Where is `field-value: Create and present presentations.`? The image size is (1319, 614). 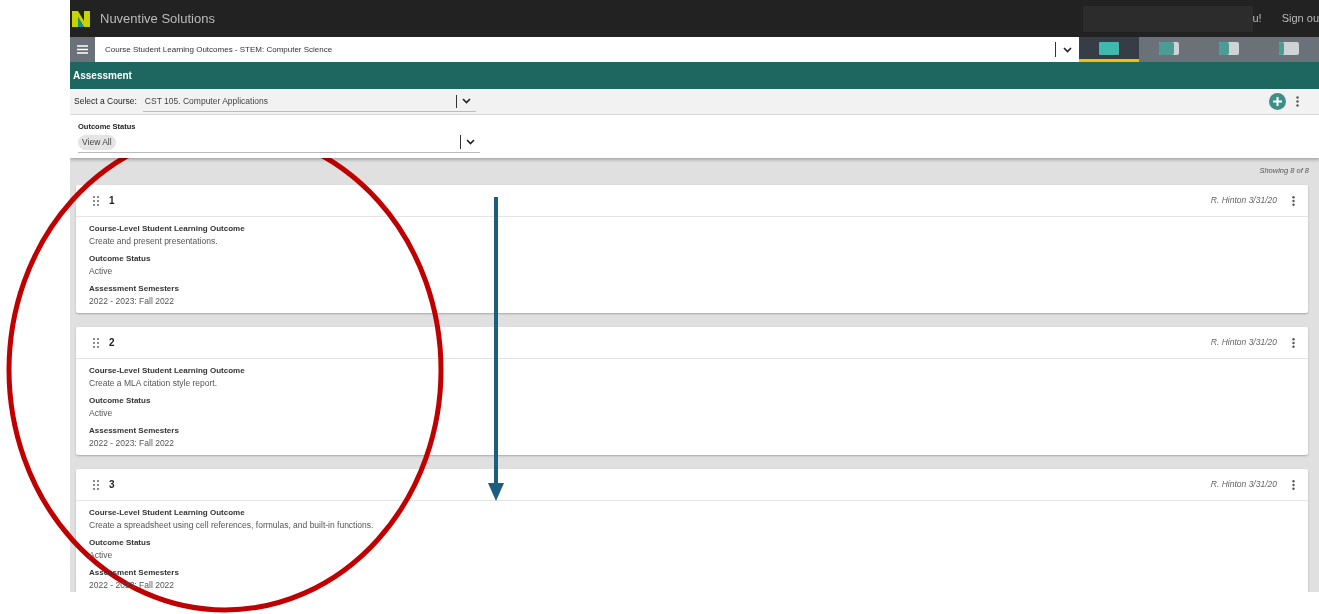 field-value: Create and present presentations. is located at coordinates (153, 242).